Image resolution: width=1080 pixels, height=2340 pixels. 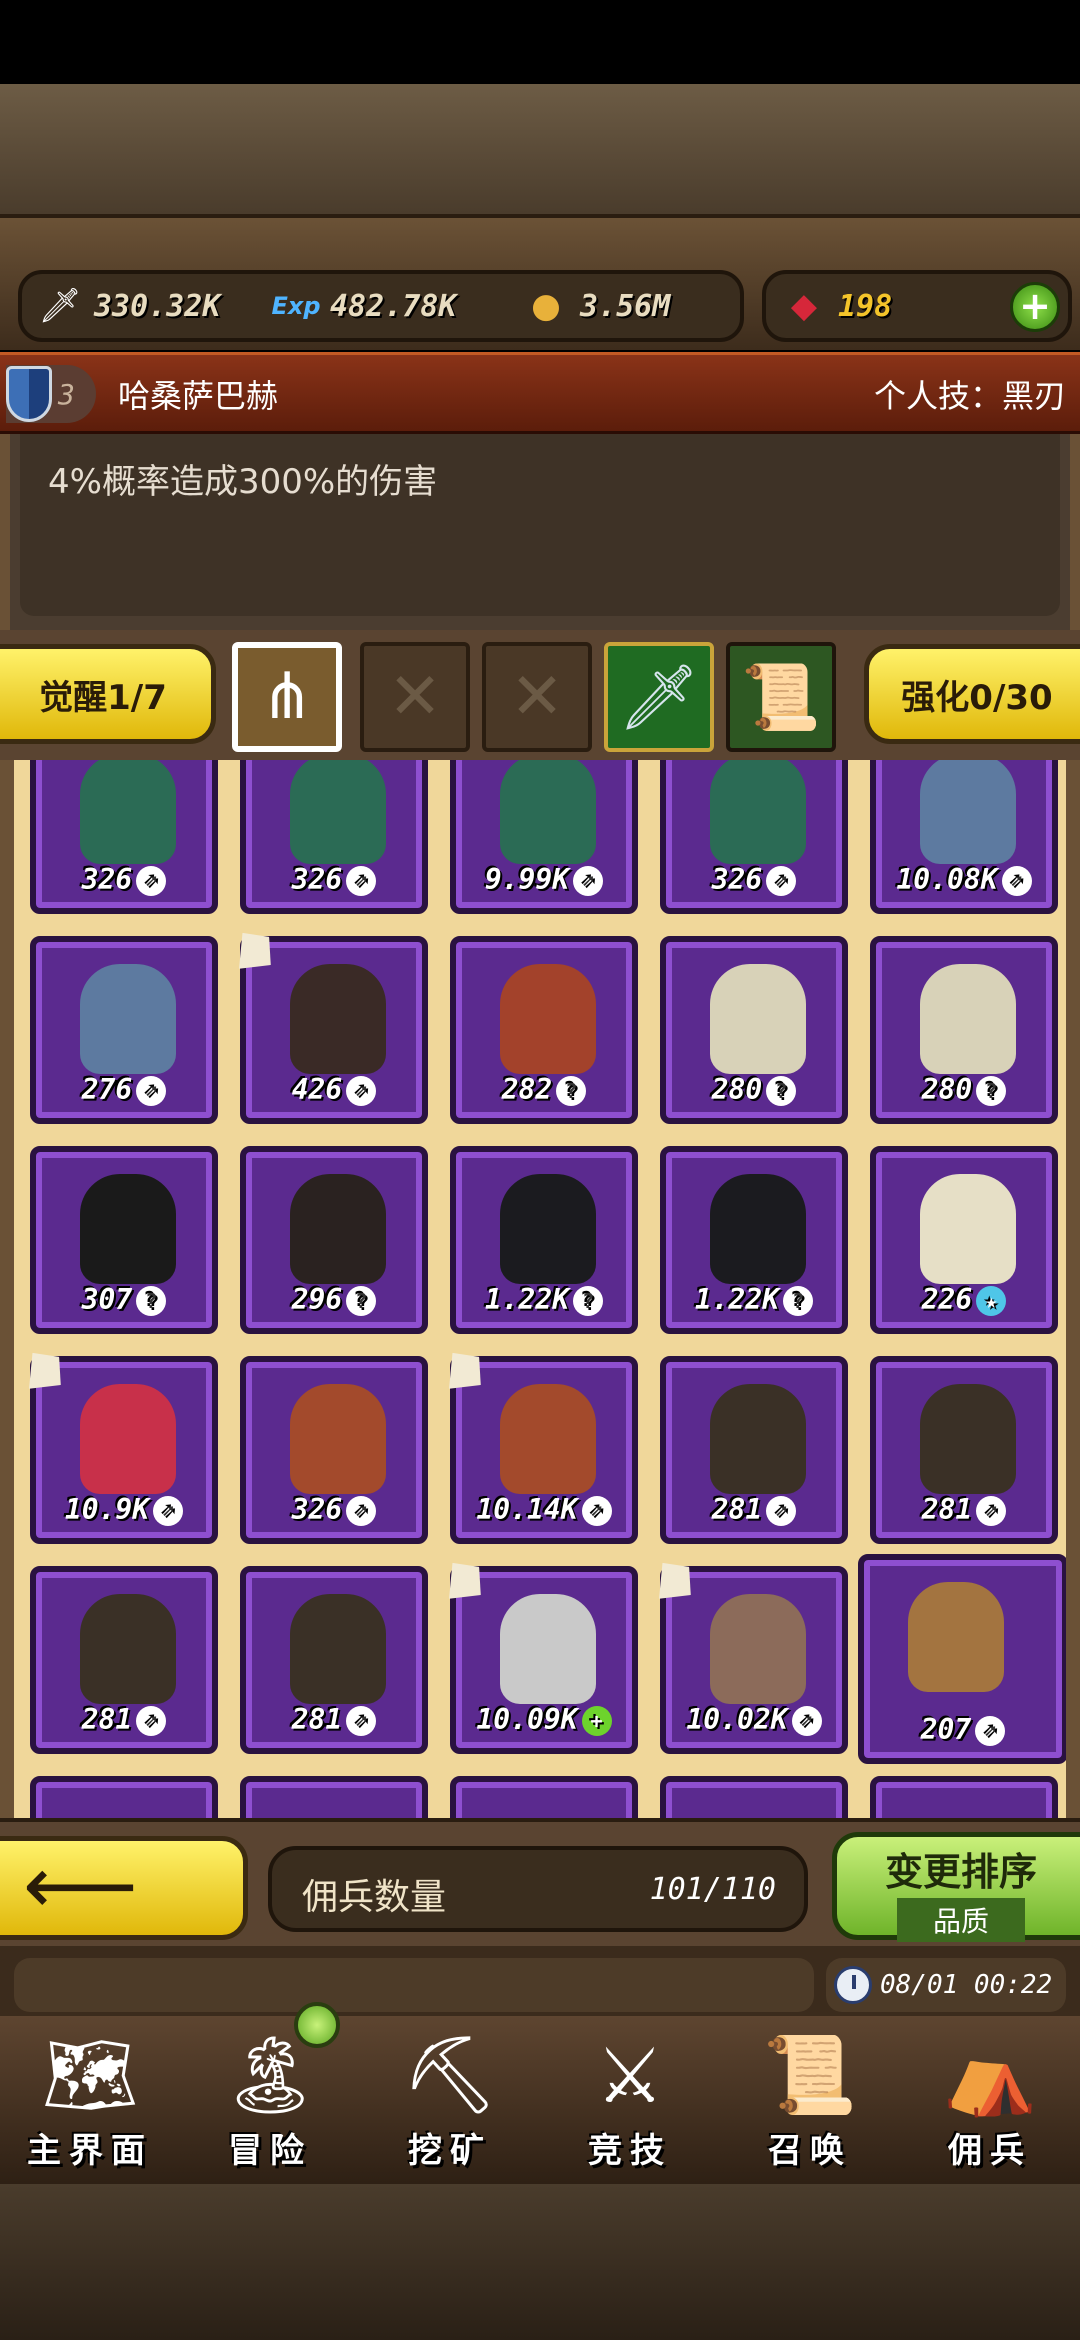 I want to click on hero-header: 3 哈桑萨巴赫 个人技：黑刃, so click(x=540, y=393).